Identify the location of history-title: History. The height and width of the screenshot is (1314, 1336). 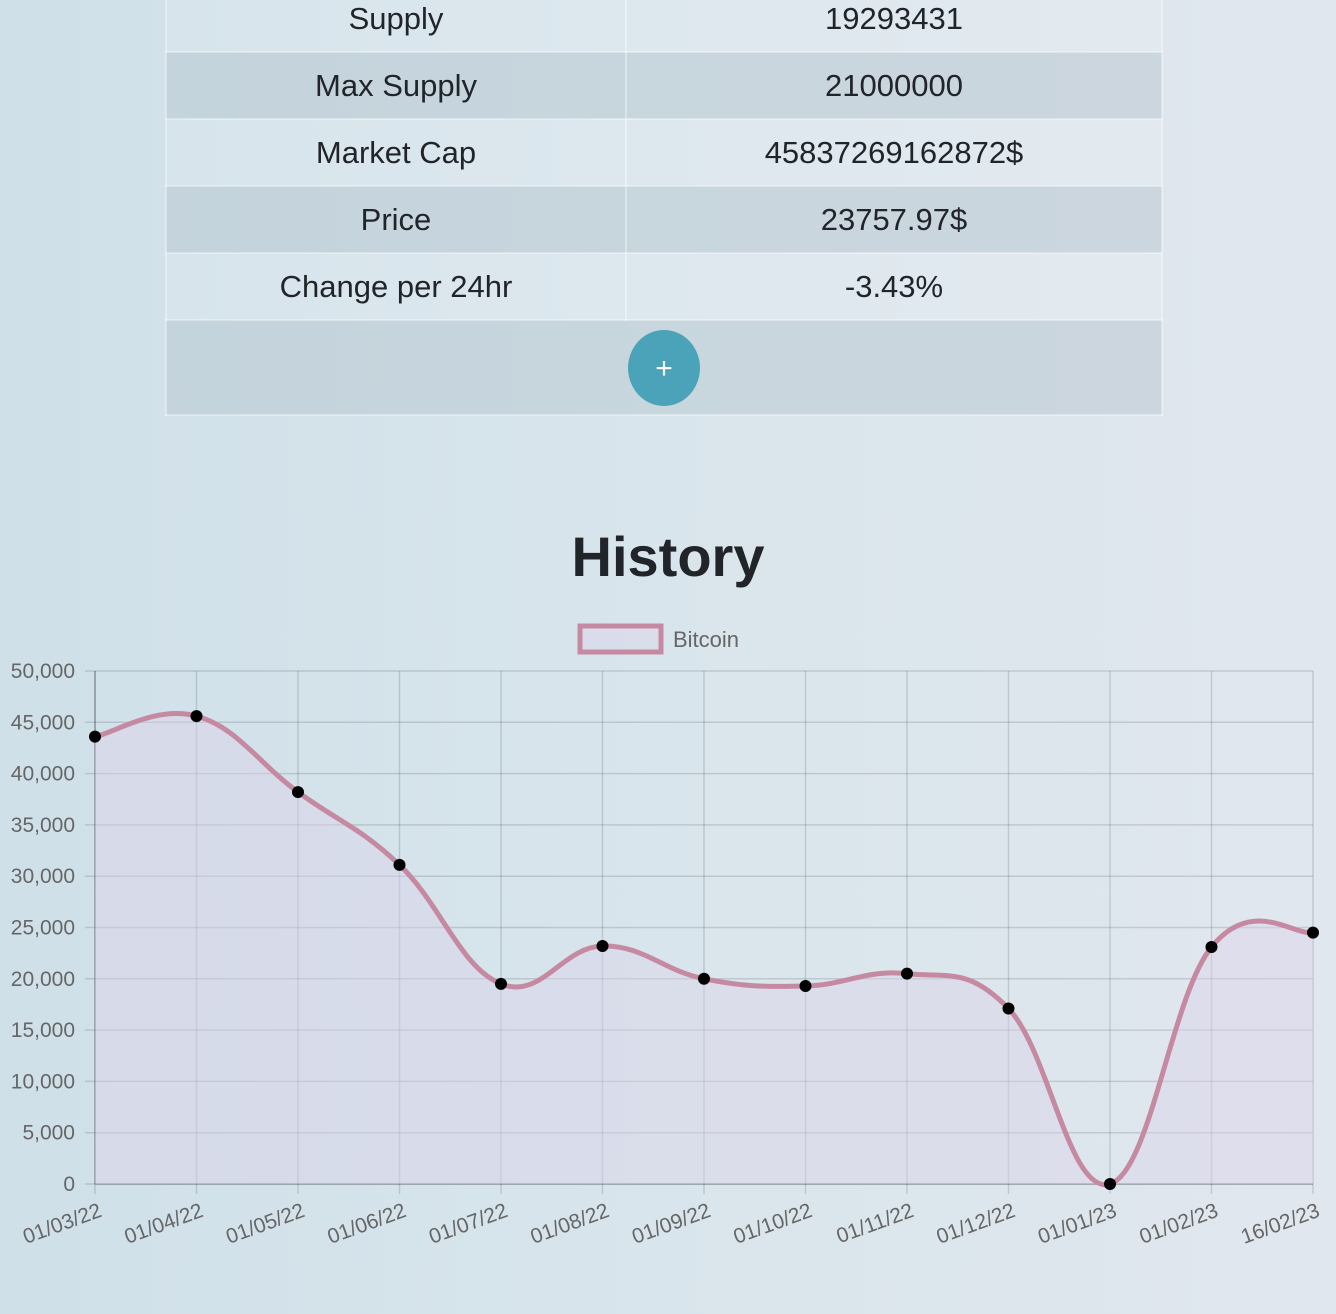
(668, 556).